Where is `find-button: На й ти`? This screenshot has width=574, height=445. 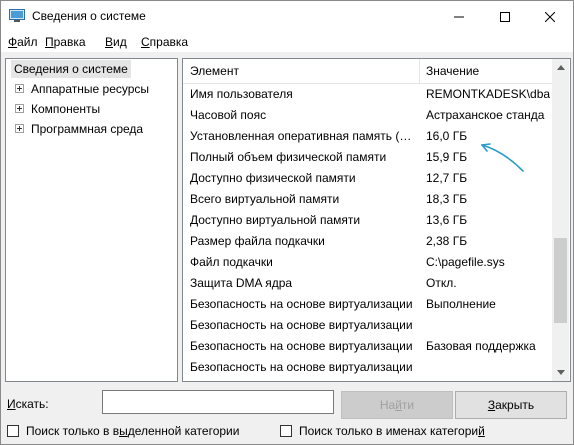
find-button: На й ти is located at coordinates (397, 405).